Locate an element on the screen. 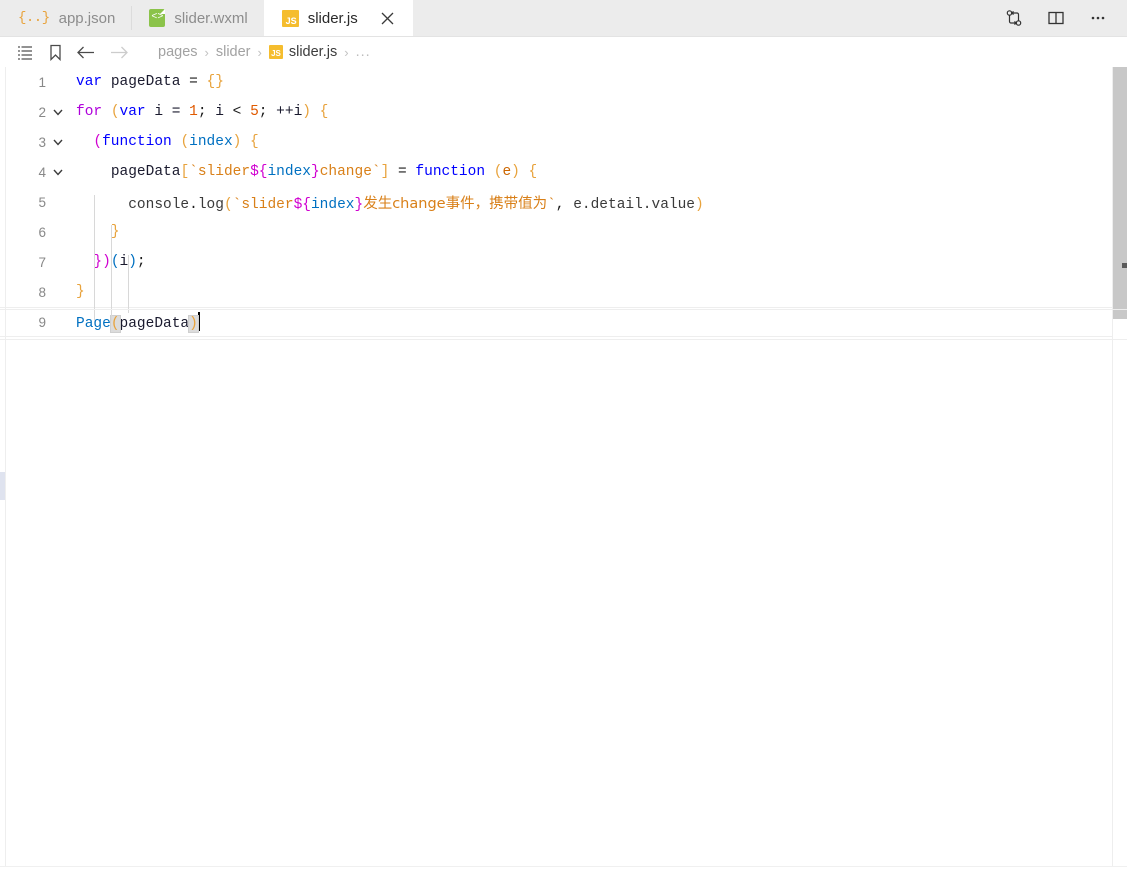 The image size is (1127, 891). outline-list-icon is located at coordinates (25, 52).